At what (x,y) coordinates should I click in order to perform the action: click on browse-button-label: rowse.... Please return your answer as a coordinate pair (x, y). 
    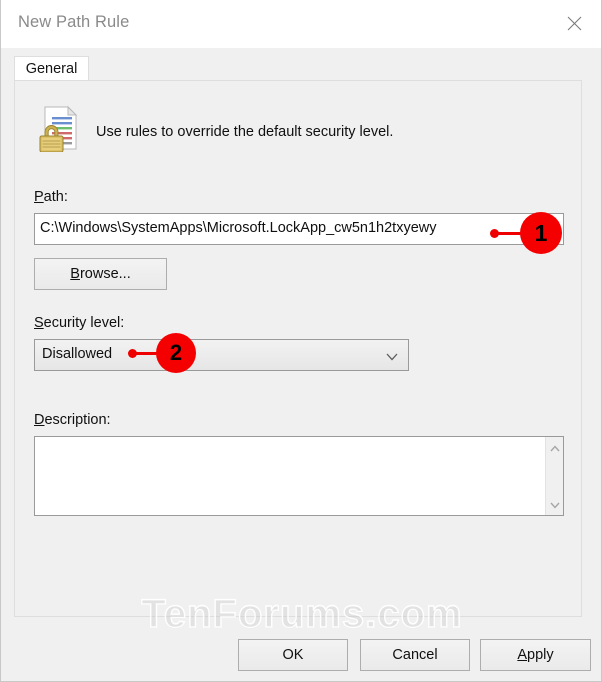
    Looking at the image, I should click on (105, 274).